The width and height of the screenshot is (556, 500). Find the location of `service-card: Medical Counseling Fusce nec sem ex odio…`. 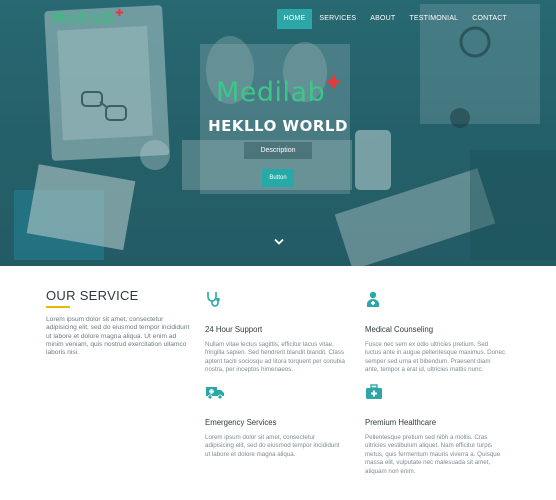

service-card: Medical Counseling Fusce nec sem ex odio… is located at coordinates (435, 333).